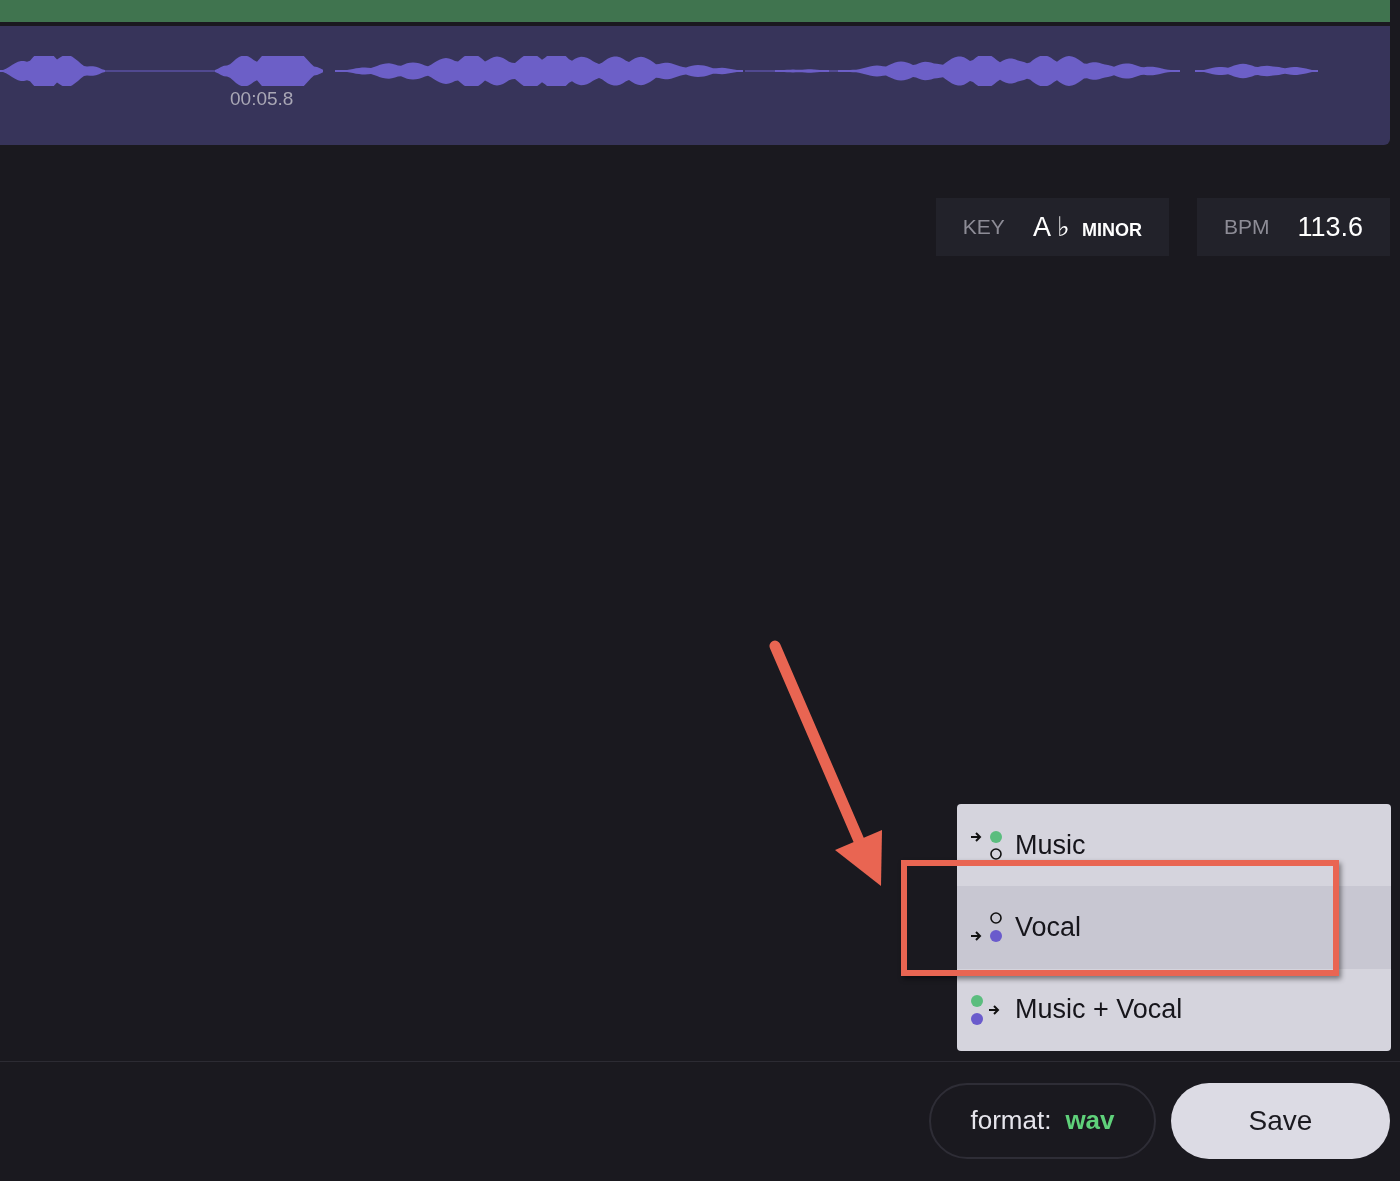 This screenshot has width=1400, height=1181. I want to click on format-button: format: wav, so click(1042, 1120).